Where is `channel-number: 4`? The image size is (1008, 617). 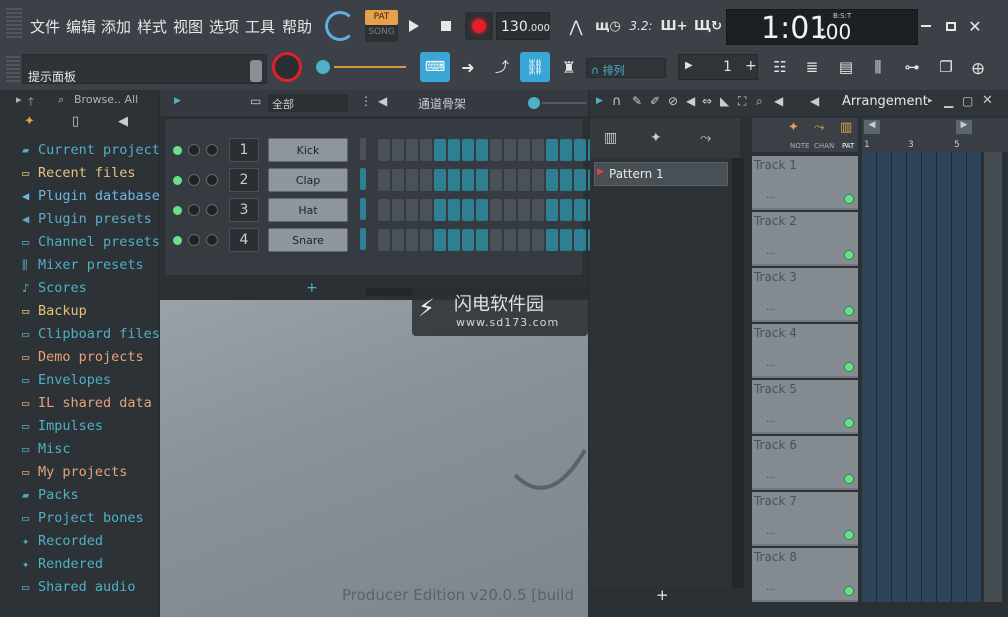 channel-number: 4 is located at coordinates (244, 240).